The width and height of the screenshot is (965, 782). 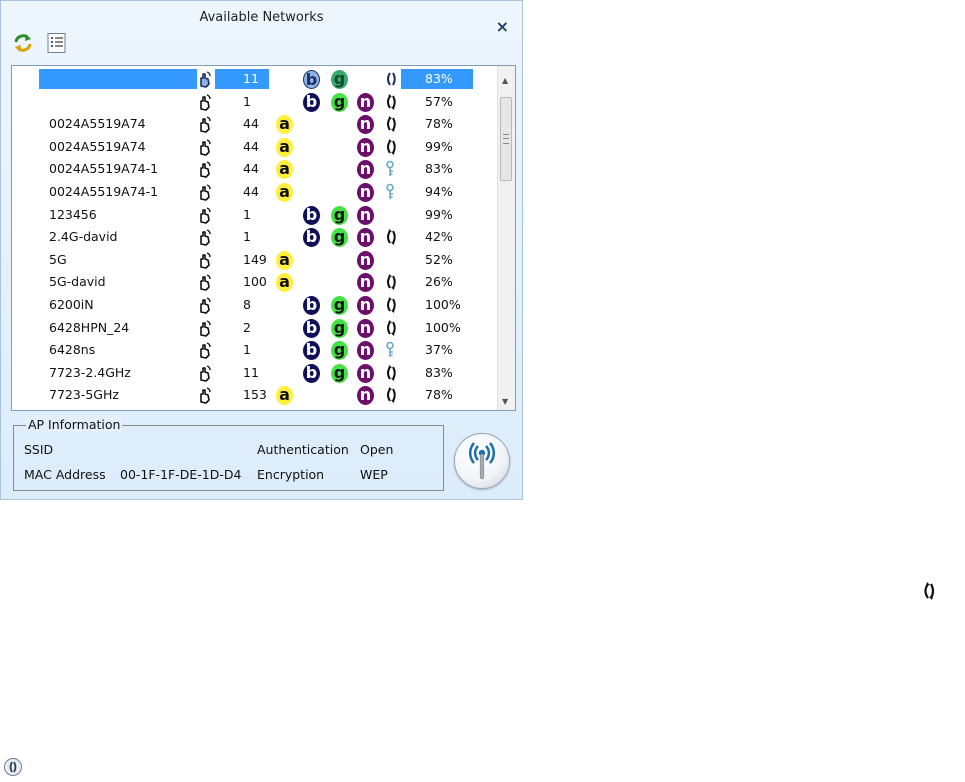 What do you see at coordinates (303, 449) in the screenshot?
I see `authentication-label: Authentication` at bounding box center [303, 449].